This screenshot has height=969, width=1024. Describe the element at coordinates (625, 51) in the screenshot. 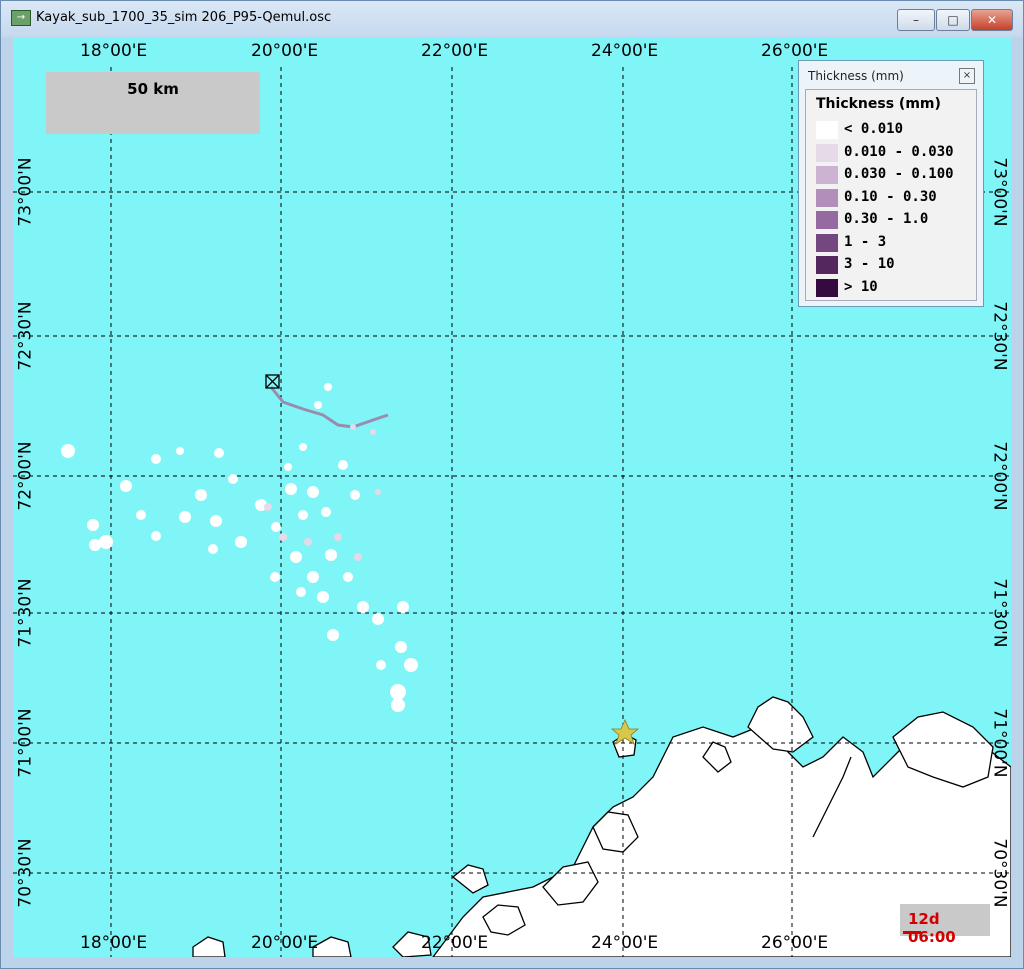

I see `lon-label-top: 24°00'E` at that location.